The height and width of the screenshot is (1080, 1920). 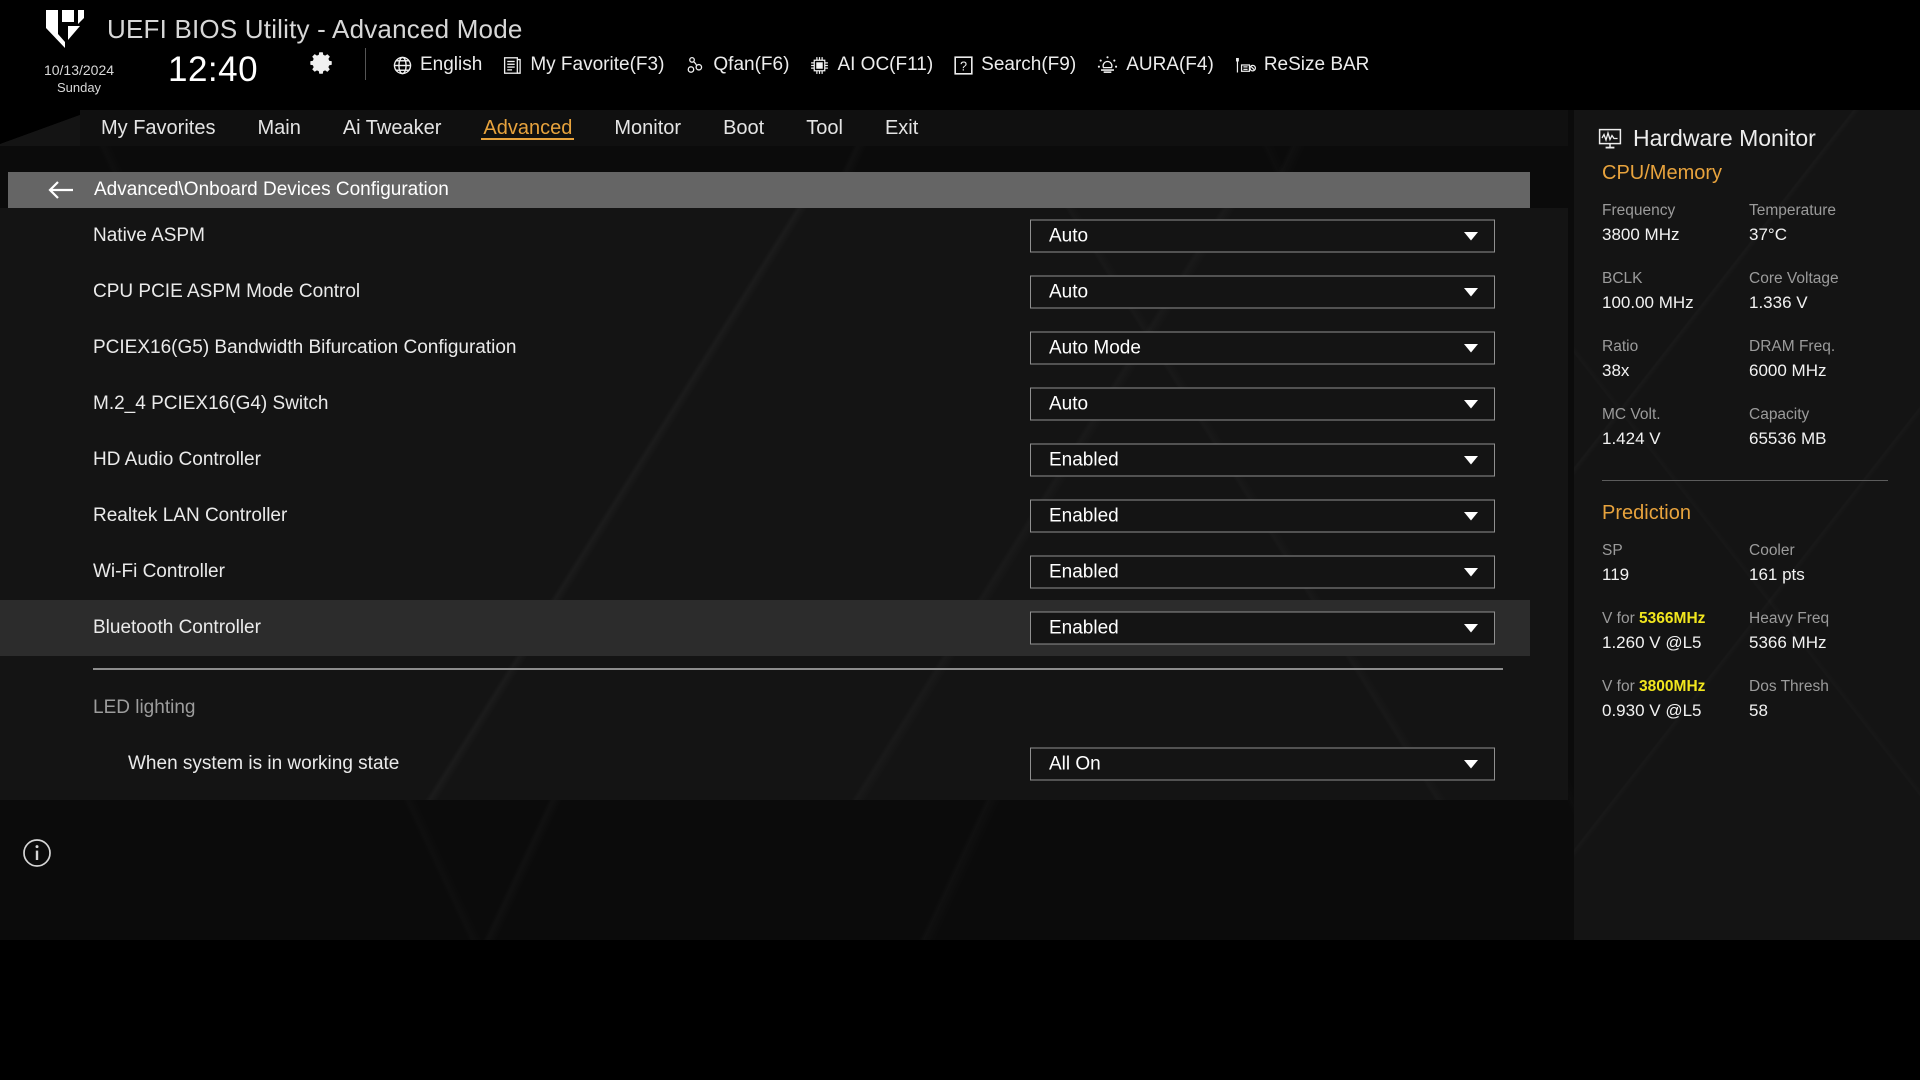 What do you see at coordinates (1622, 278) in the screenshot?
I see `hardware-monitor-metric-label: BCLK` at bounding box center [1622, 278].